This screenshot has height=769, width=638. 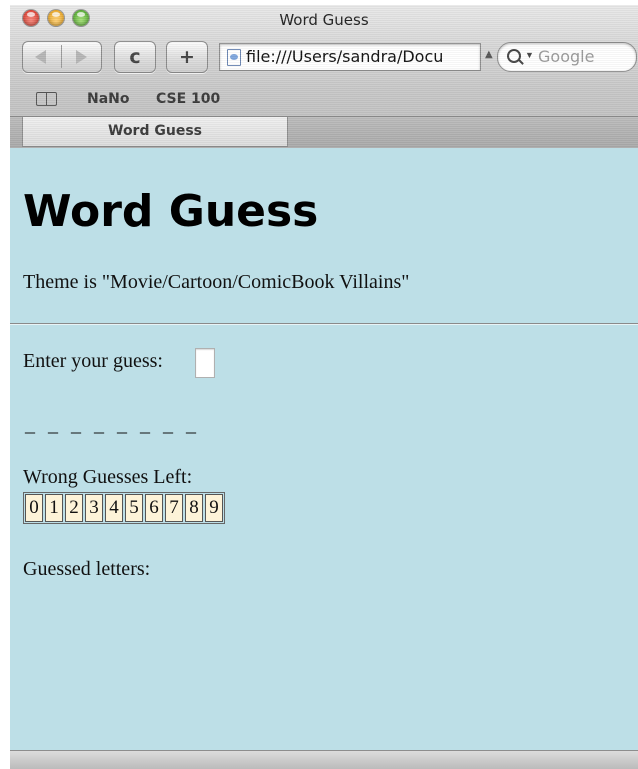 I want to click on digit-cell: 7, so click(x=174, y=508).